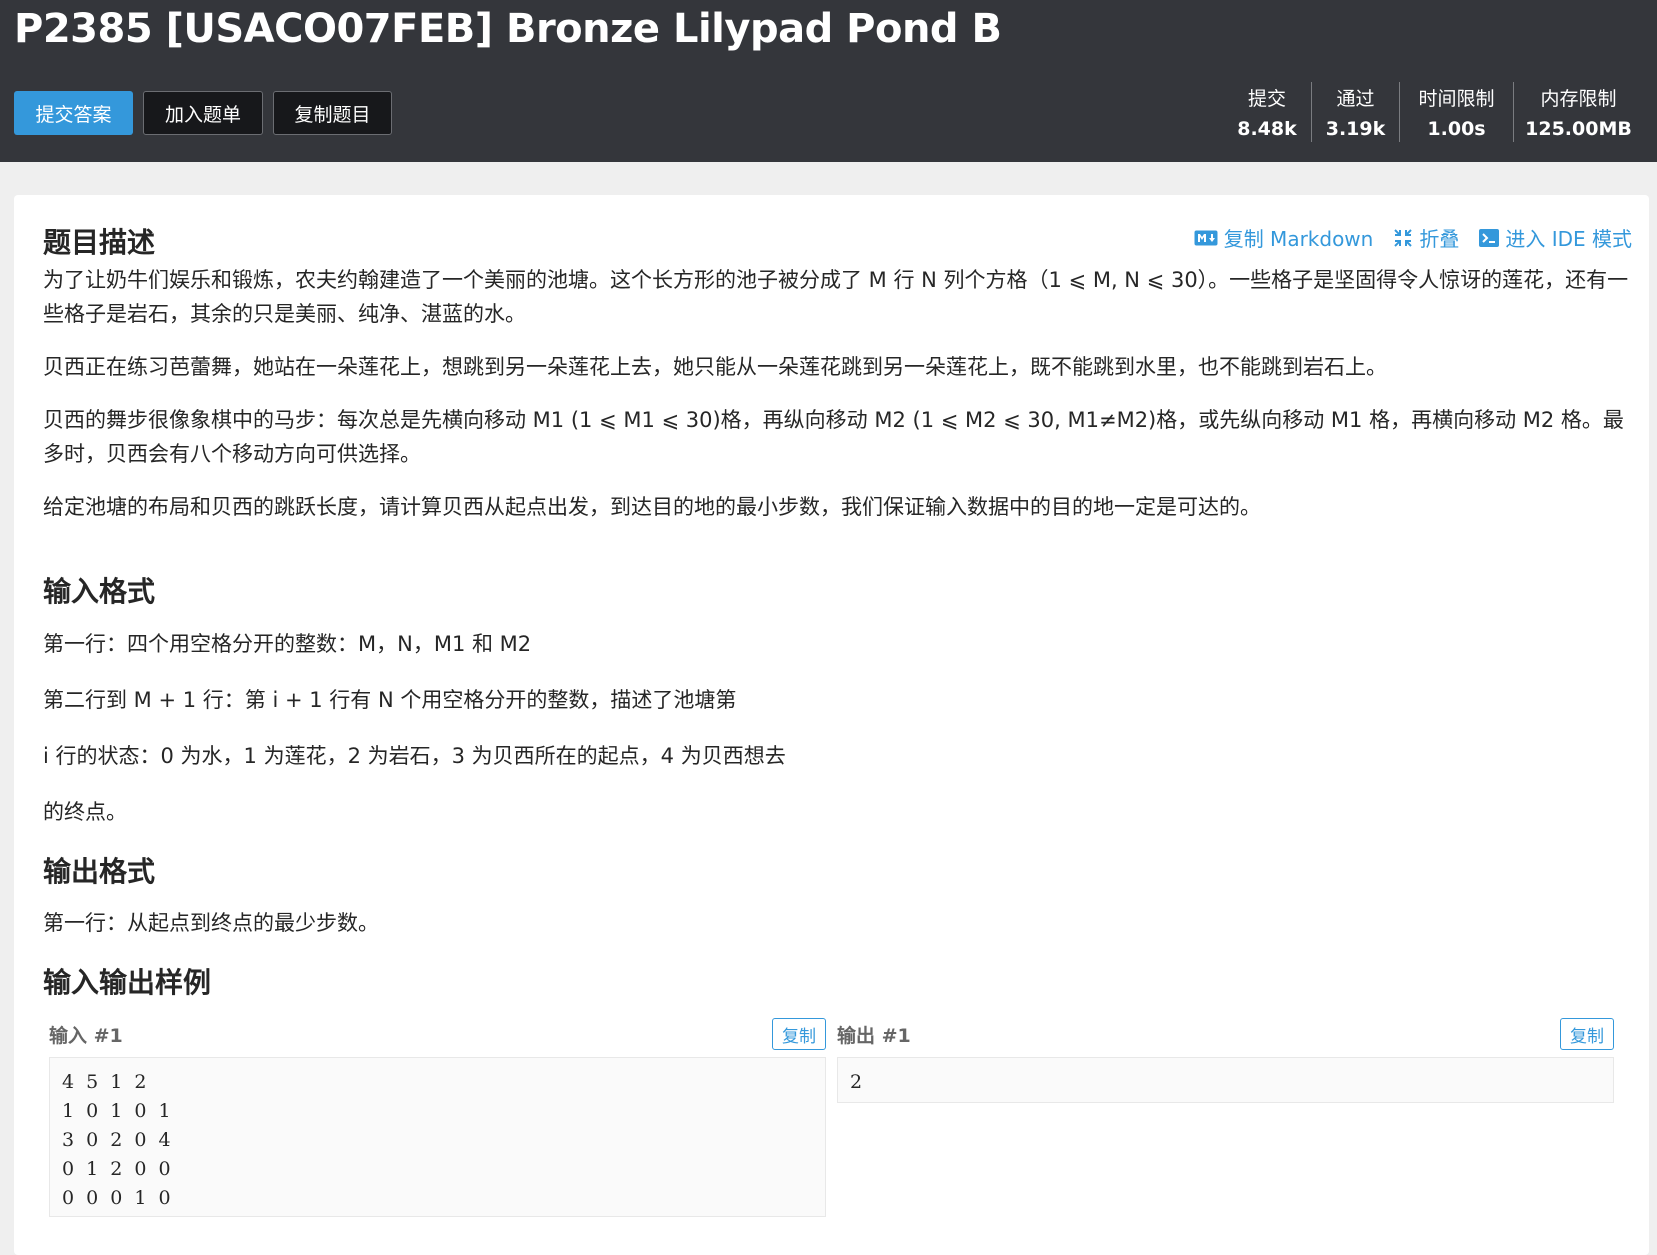  What do you see at coordinates (211, 923) in the screenshot?
I see `output-format-line: 第一行：从起点到终点的最少步数。` at bounding box center [211, 923].